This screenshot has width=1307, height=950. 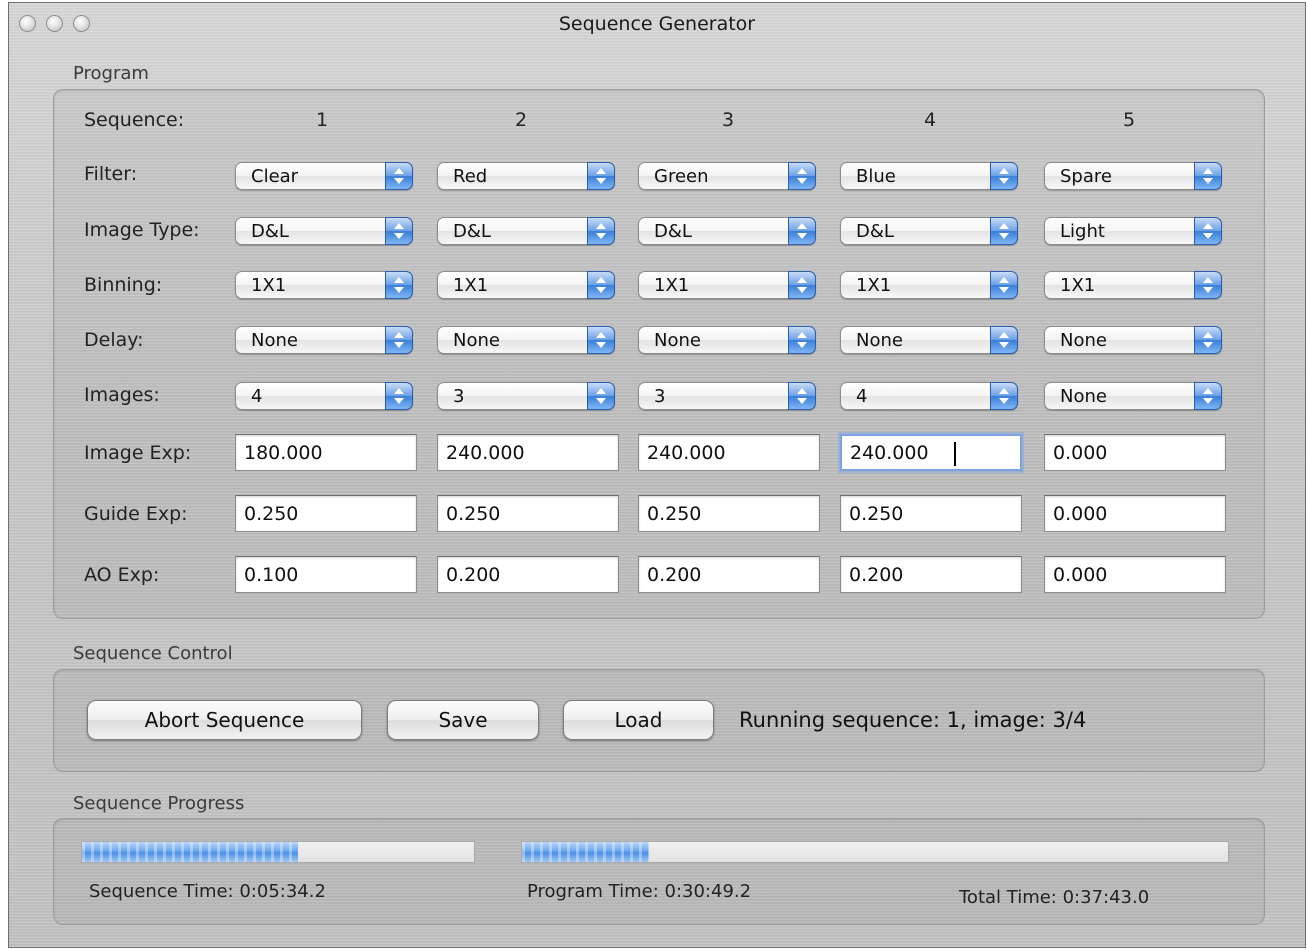 I want to click on popup-value: D&L, so click(x=875, y=231).